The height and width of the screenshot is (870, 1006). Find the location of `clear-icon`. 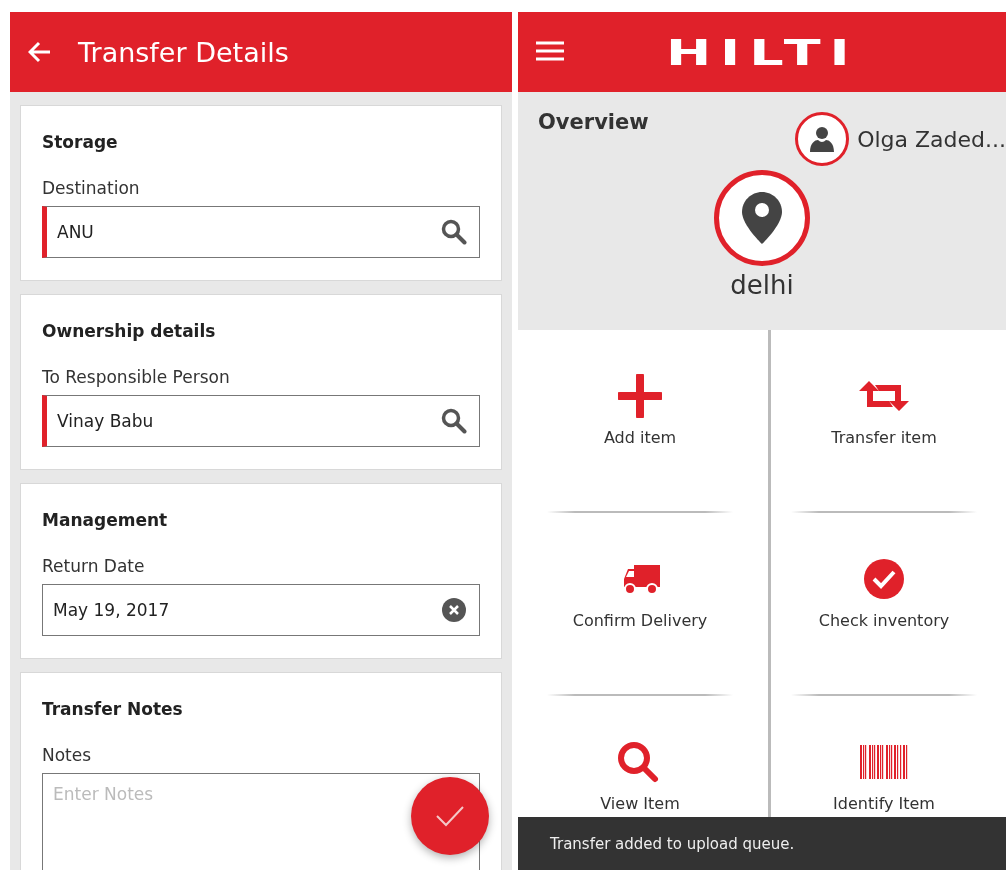

clear-icon is located at coordinates (454, 610).